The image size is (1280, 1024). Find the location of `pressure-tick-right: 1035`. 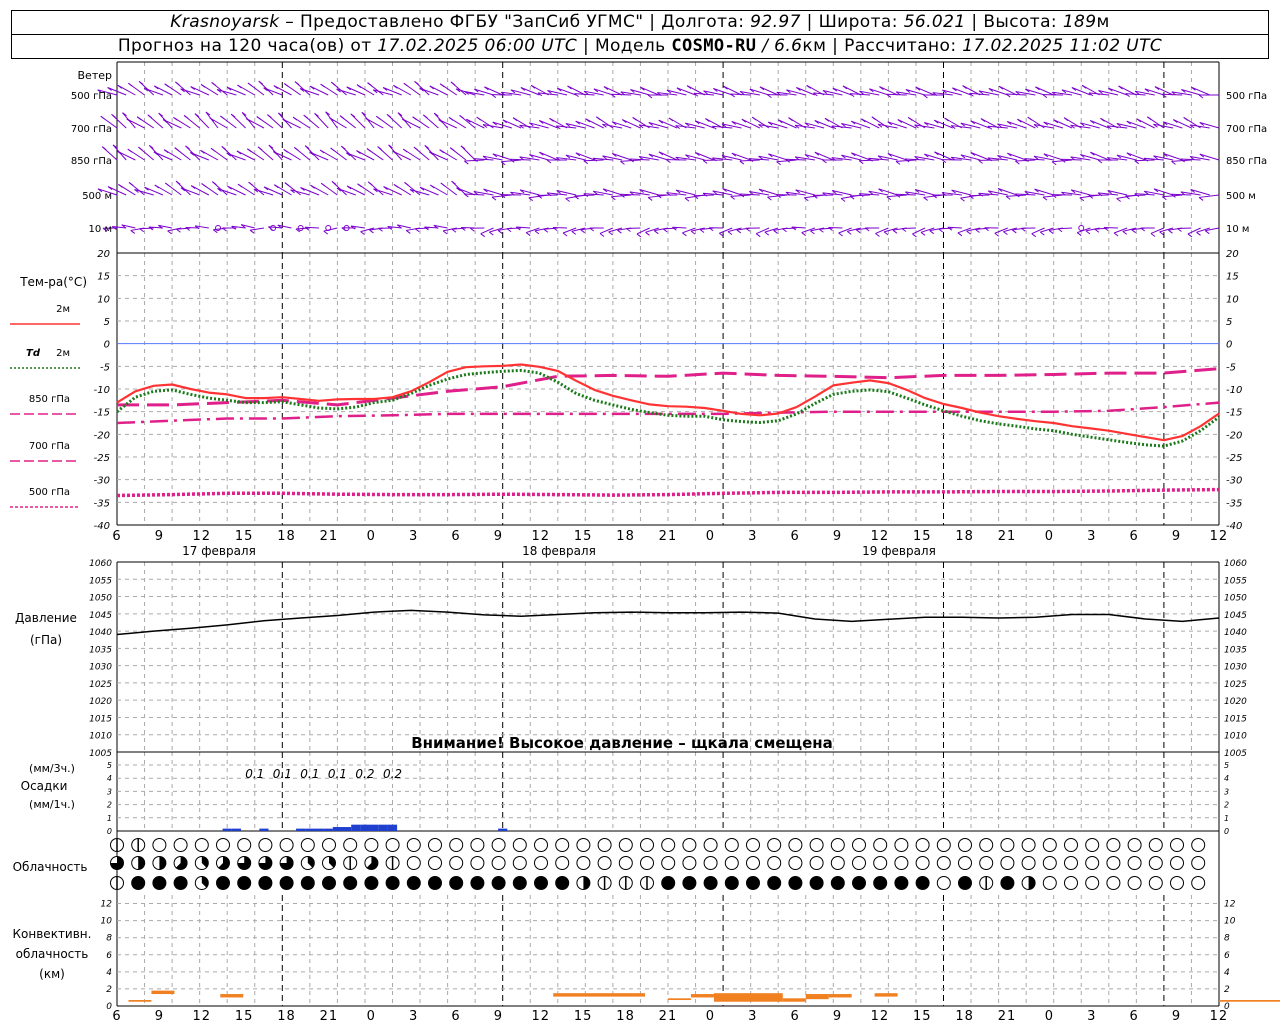

pressure-tick-right: 1035 is located at coordinates (1235, 650).